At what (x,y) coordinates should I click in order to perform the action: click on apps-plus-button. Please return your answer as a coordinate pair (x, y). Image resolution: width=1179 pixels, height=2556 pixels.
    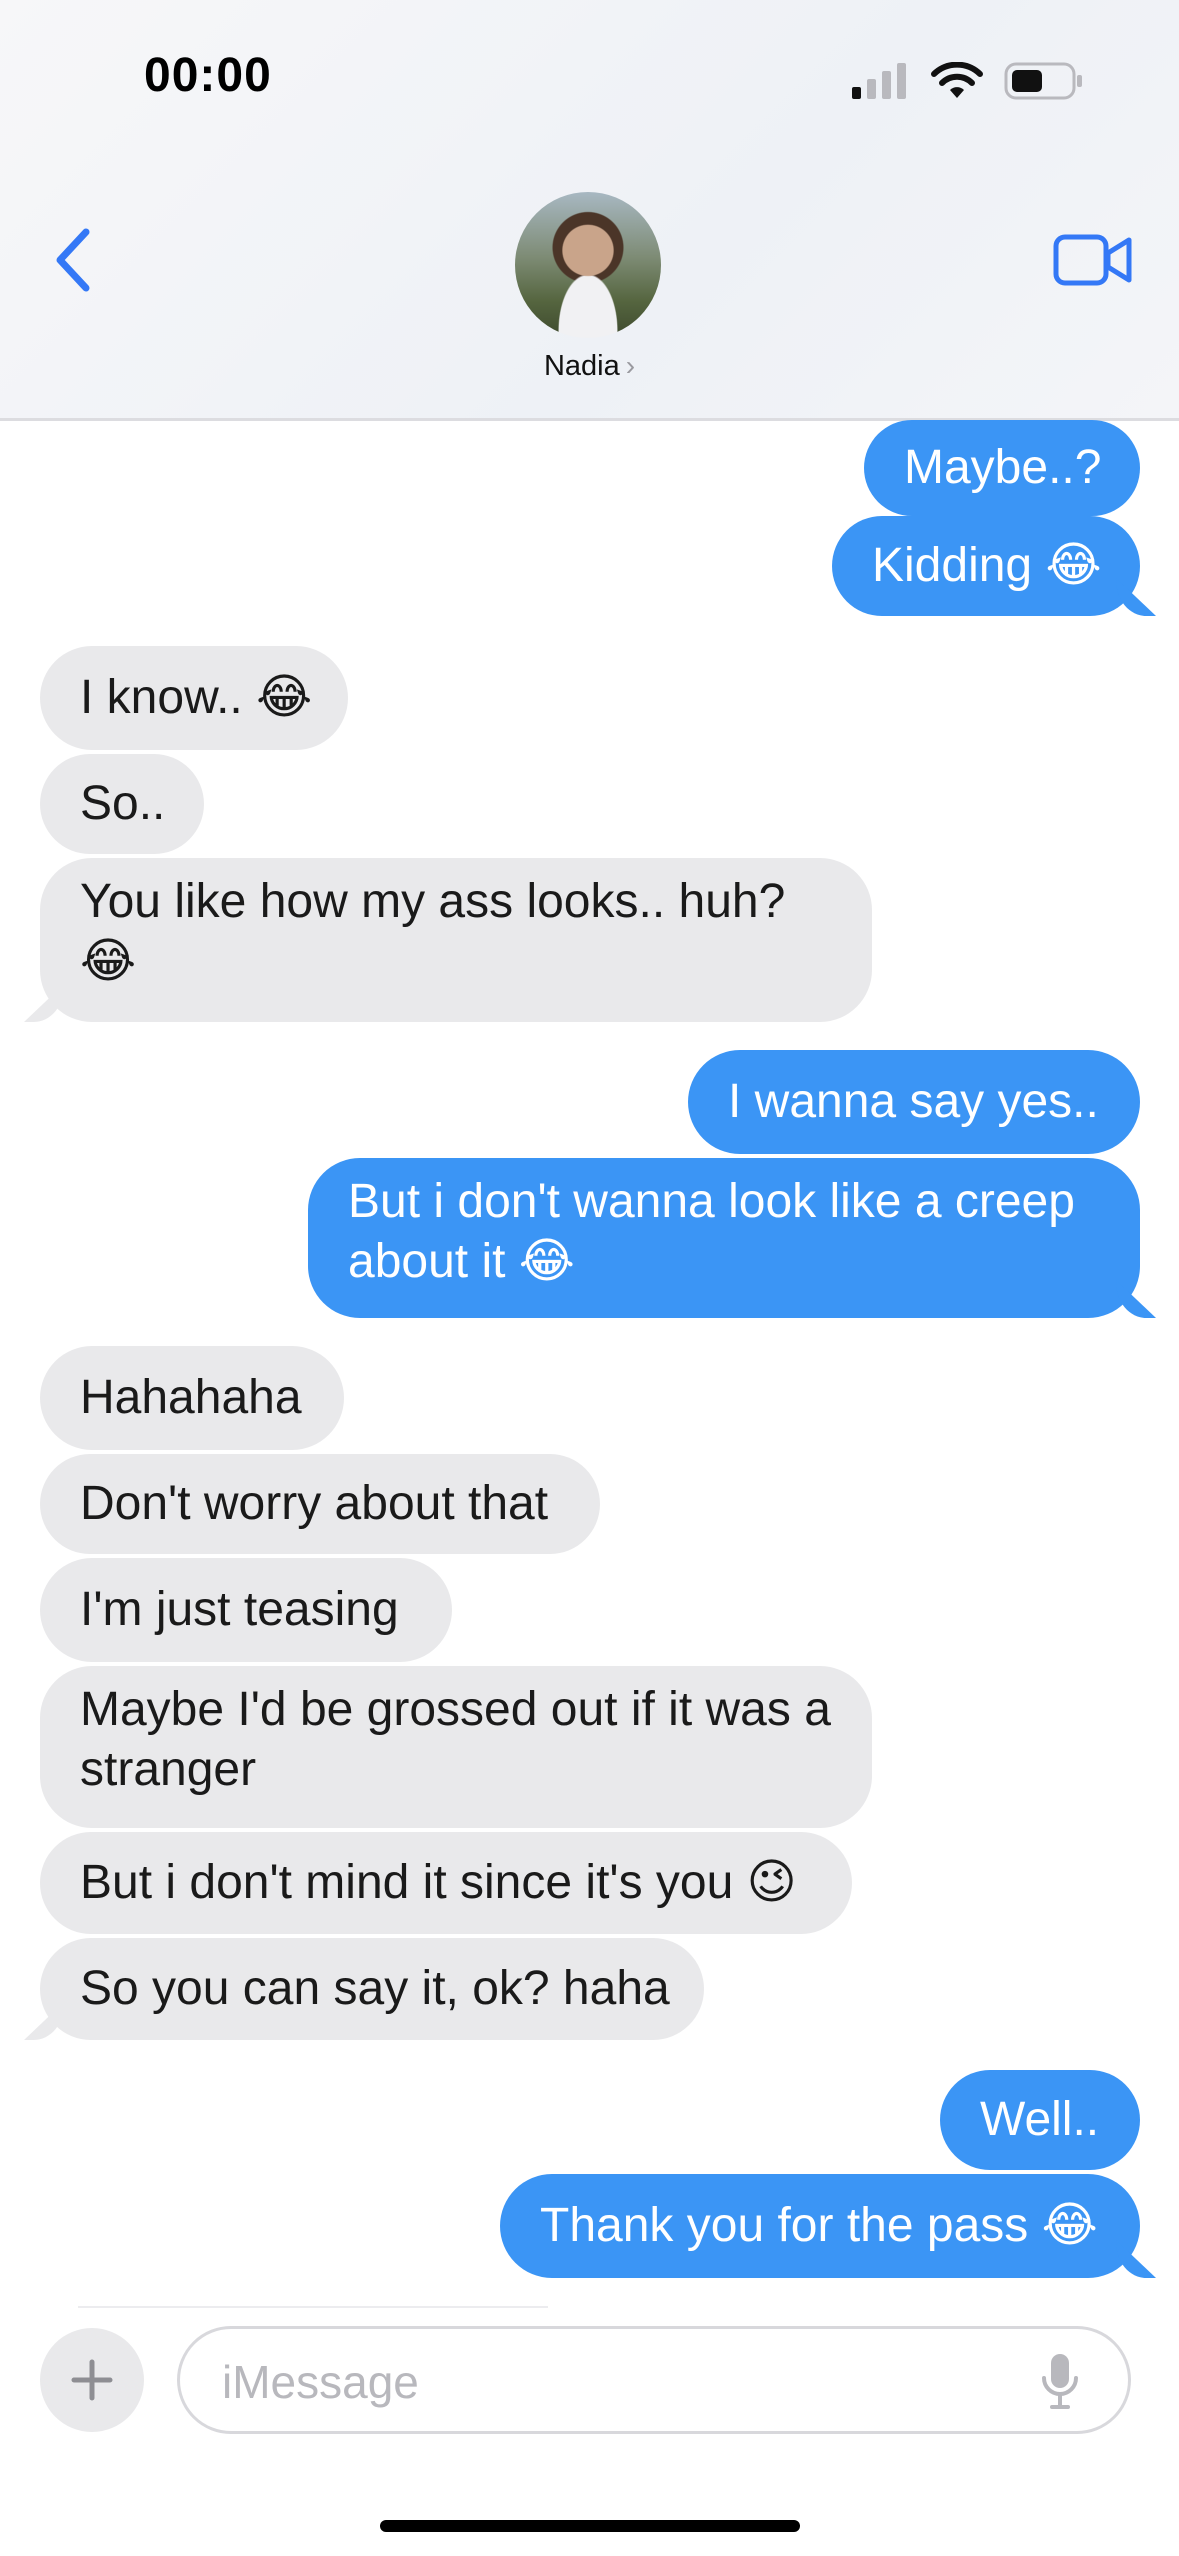
    Looking at the image, I should click on (92, 2380).